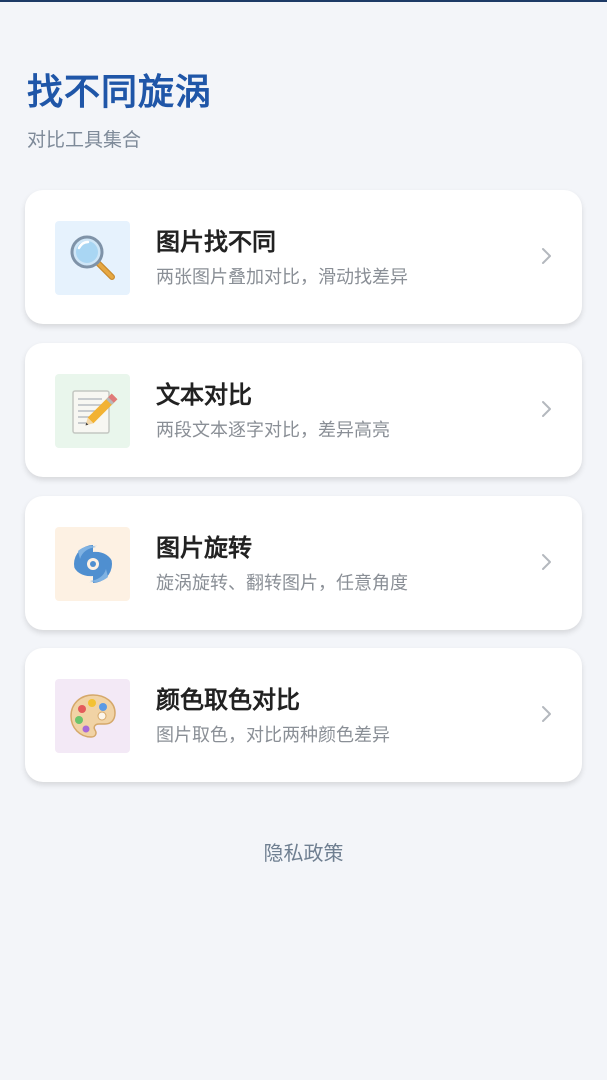 The width and height of the screenshot is (607, 1080). I want to click on card-image-diff: 图片找不同 两张图片叠加对比，滑动找差异, so click(303, 257).